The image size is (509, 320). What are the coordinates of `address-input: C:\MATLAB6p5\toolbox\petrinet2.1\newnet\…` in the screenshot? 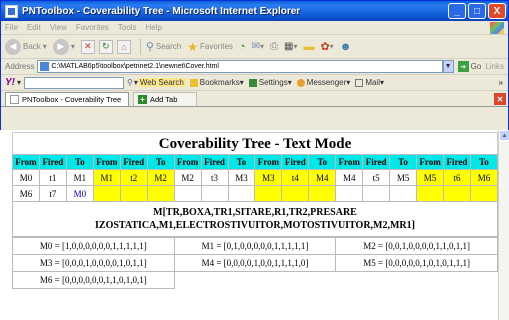 It's located at (240, 66).